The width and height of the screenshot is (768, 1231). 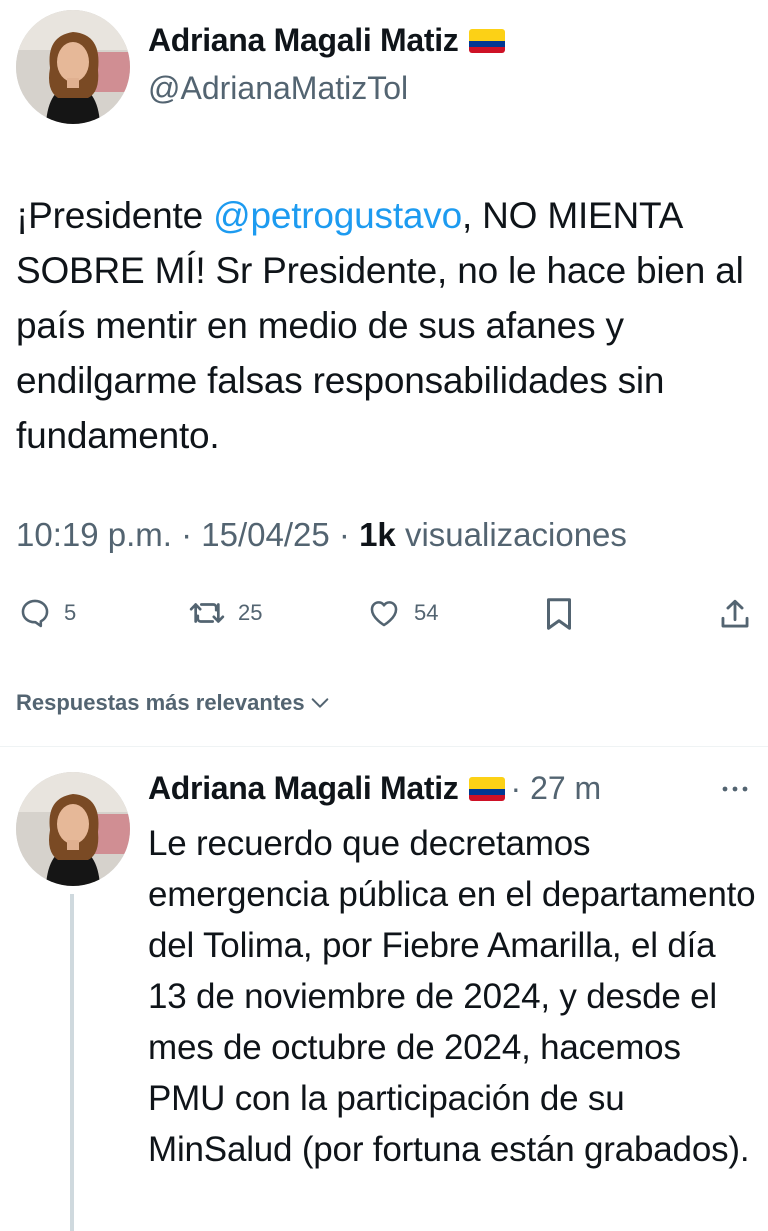 I want to click on share-icon, so click(x=735, y=613).